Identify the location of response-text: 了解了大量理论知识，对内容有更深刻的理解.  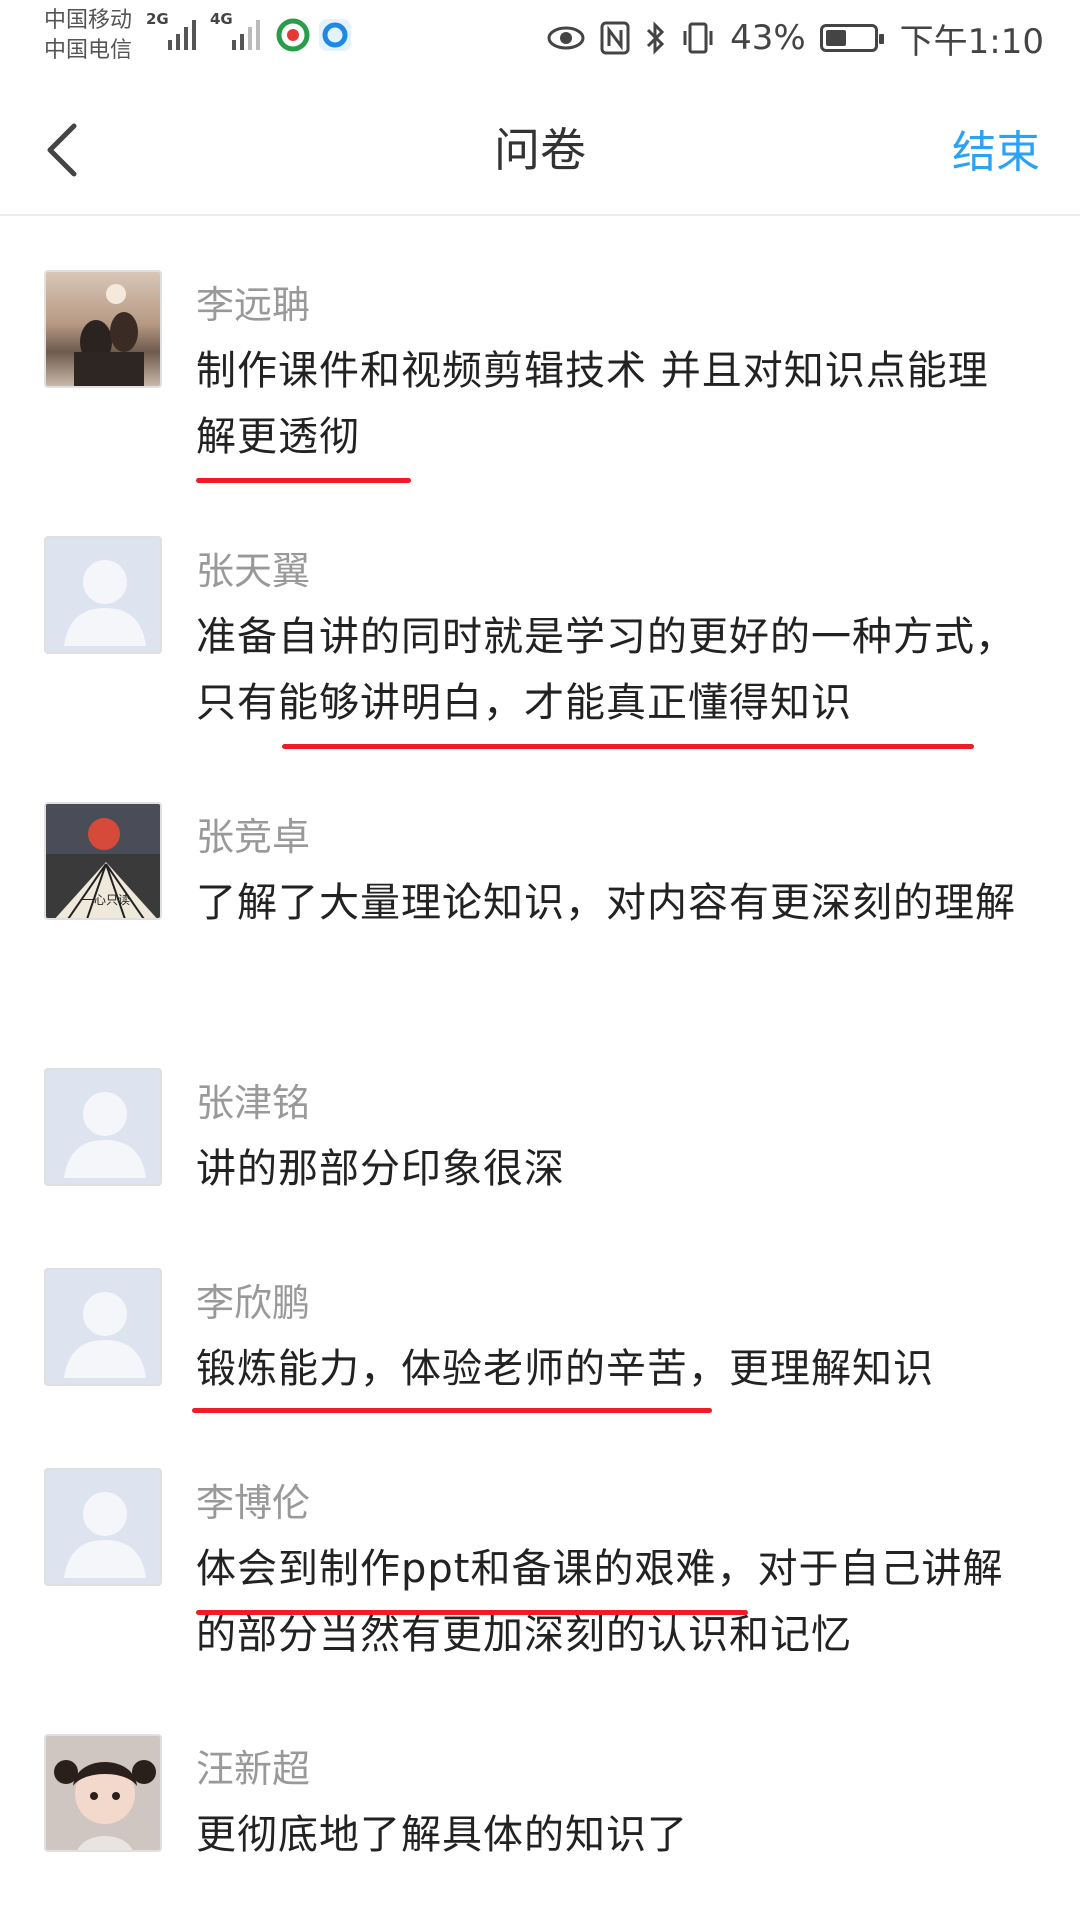
(606, 903).